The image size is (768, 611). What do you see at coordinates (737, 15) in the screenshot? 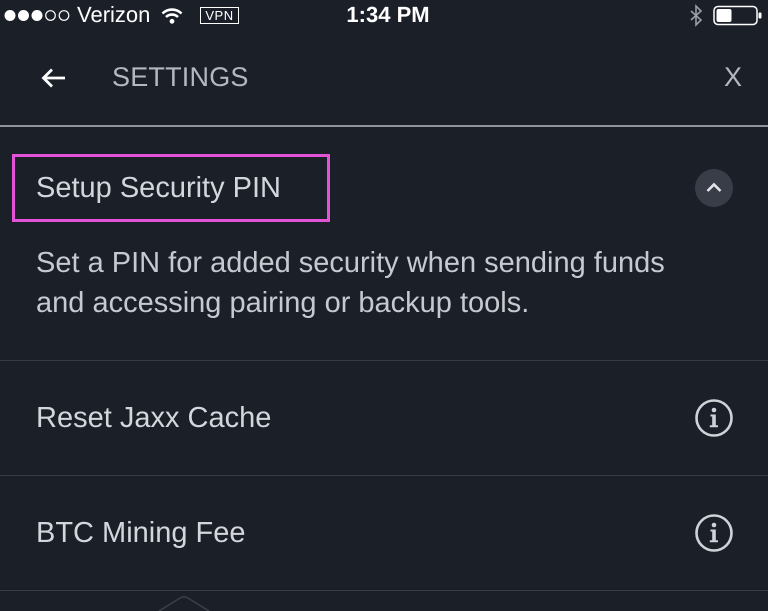
I see `battery-icon` at bounding box center [737, 15].